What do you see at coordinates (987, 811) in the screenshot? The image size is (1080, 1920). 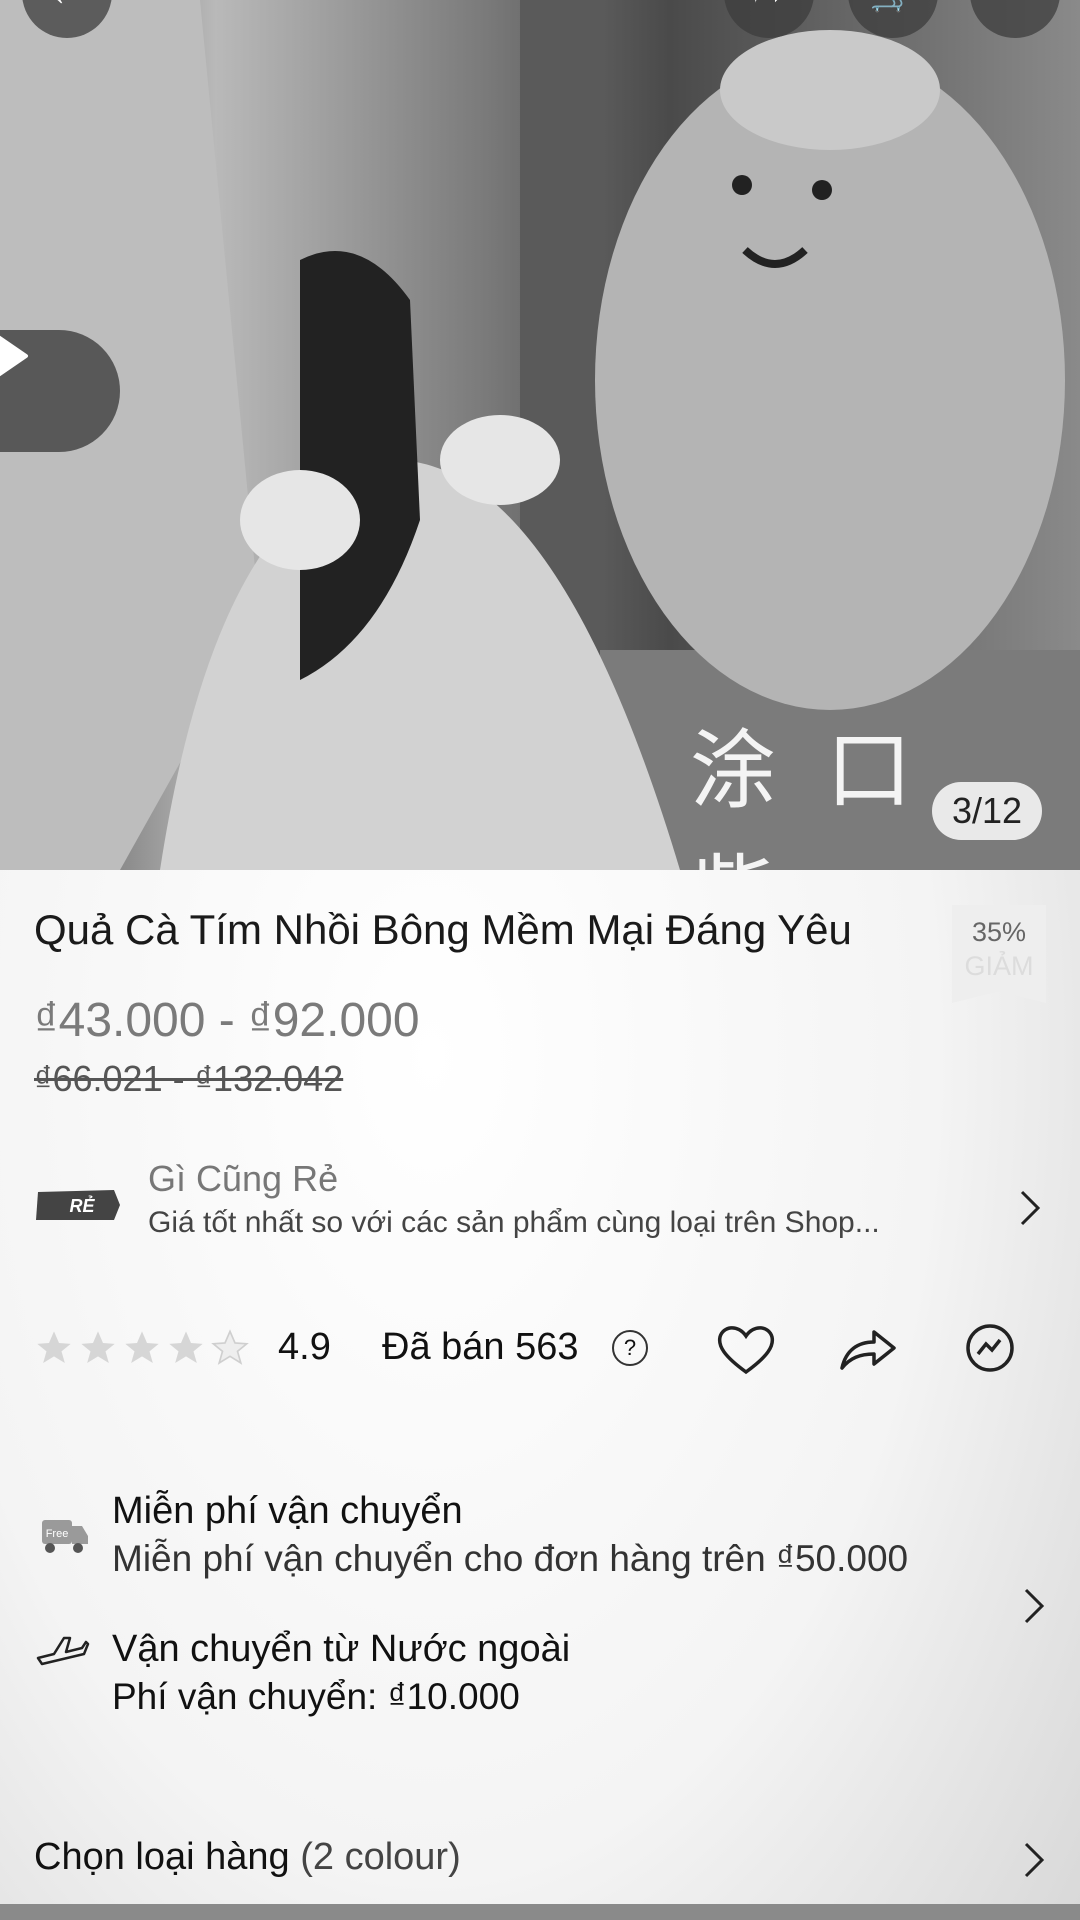 I see `image-counter: 3/12` at bounding box center [987, 811].